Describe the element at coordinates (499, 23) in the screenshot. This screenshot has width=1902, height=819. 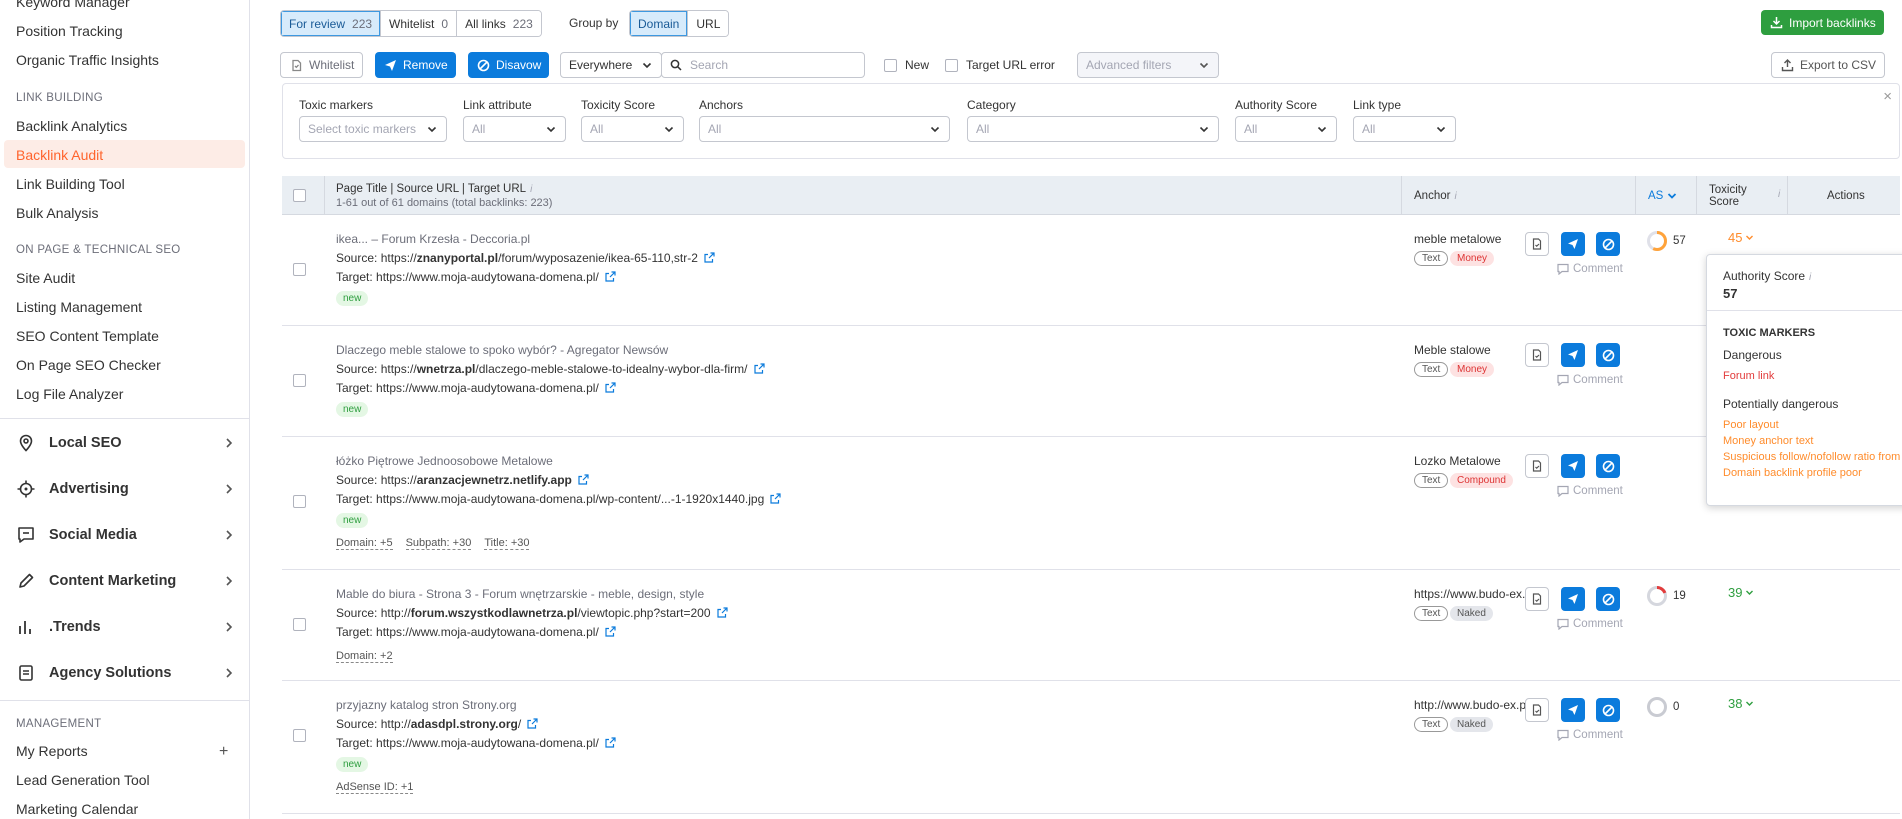
I see `tab-all-links: All links 223` at that location.